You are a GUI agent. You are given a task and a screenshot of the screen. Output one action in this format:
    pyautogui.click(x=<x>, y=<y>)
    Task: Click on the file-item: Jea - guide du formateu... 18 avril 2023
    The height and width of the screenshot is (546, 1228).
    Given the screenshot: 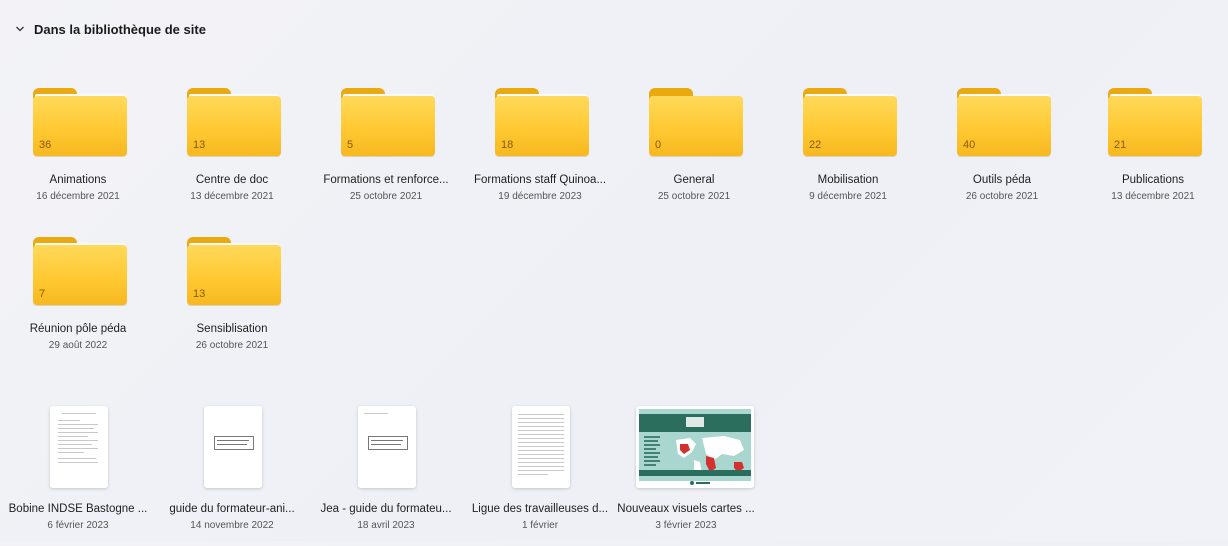 What is the action you would take?
    pyautogui.click(x=386, y=476)
    